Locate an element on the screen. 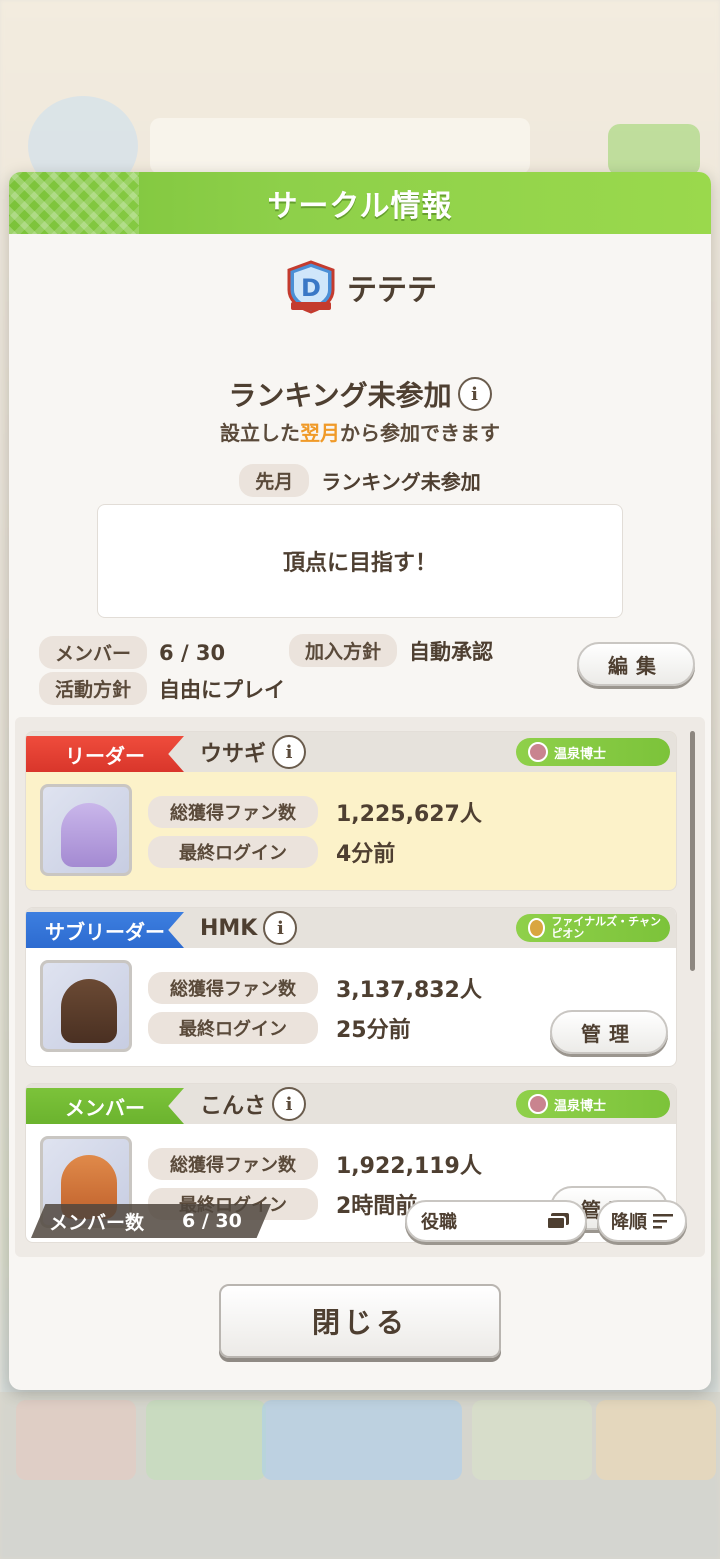 This screenshot has height=1559, width=720. fans-row: 総獲得ファン数 3,137,832人 is located at coordinates (315, 988).